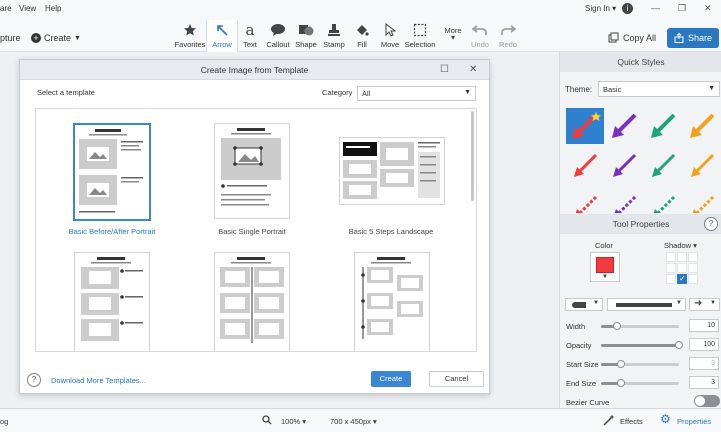 Image resolution: width=721 pixels, height=432 pixels. What do you see at coordinates (36, 38) in the screenshot?
I see `plus-circle-icon: +` at bounding box center [36, 38].